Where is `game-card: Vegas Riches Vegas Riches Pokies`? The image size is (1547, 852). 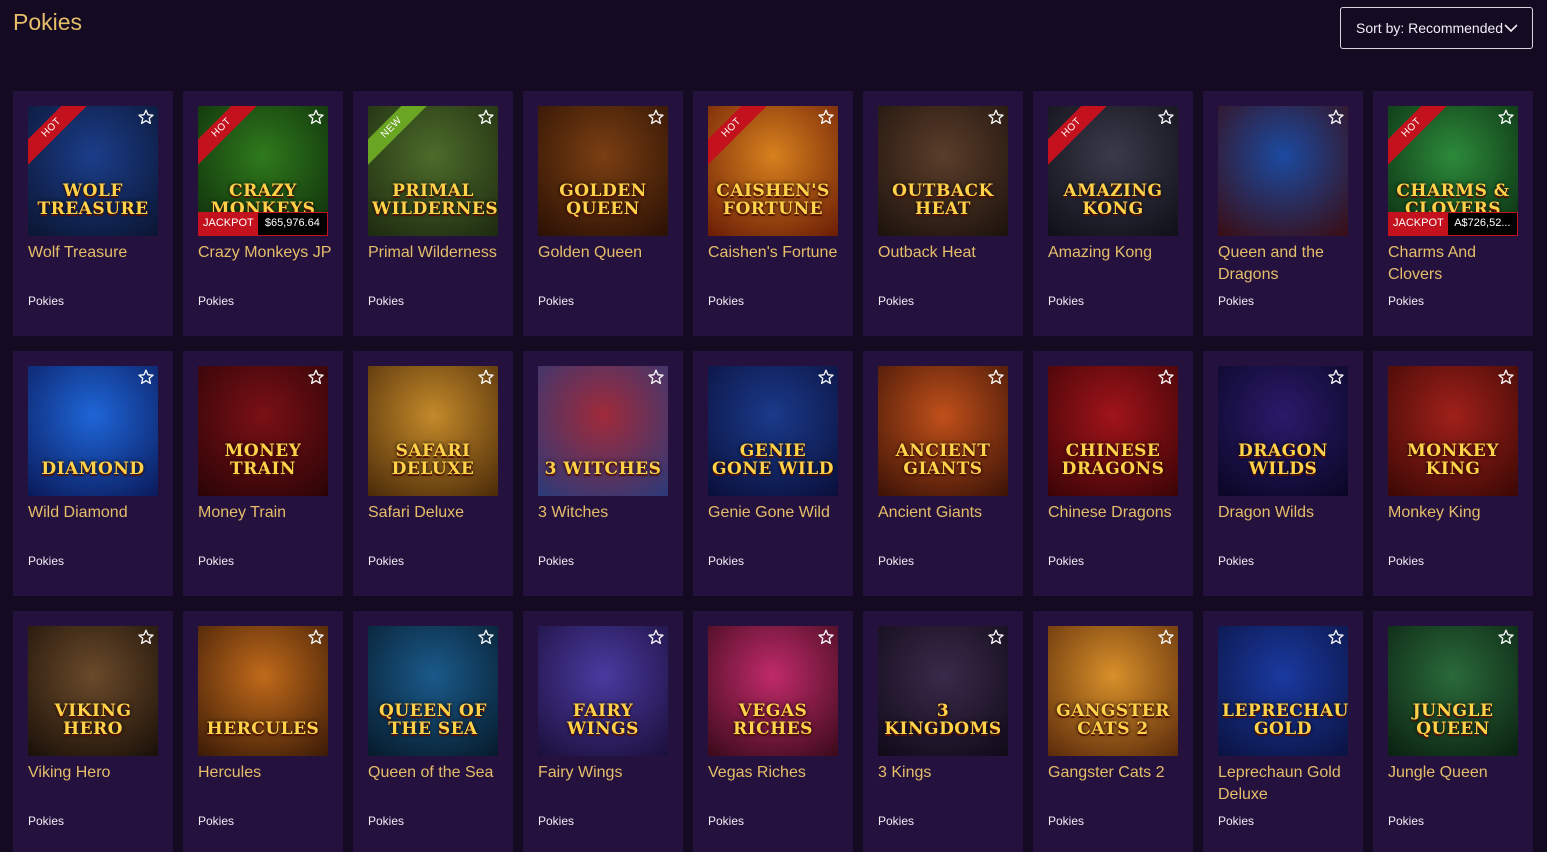
game-card: Vegas Riches Vegas Riches Pokies is located at coordinates (773, 731).